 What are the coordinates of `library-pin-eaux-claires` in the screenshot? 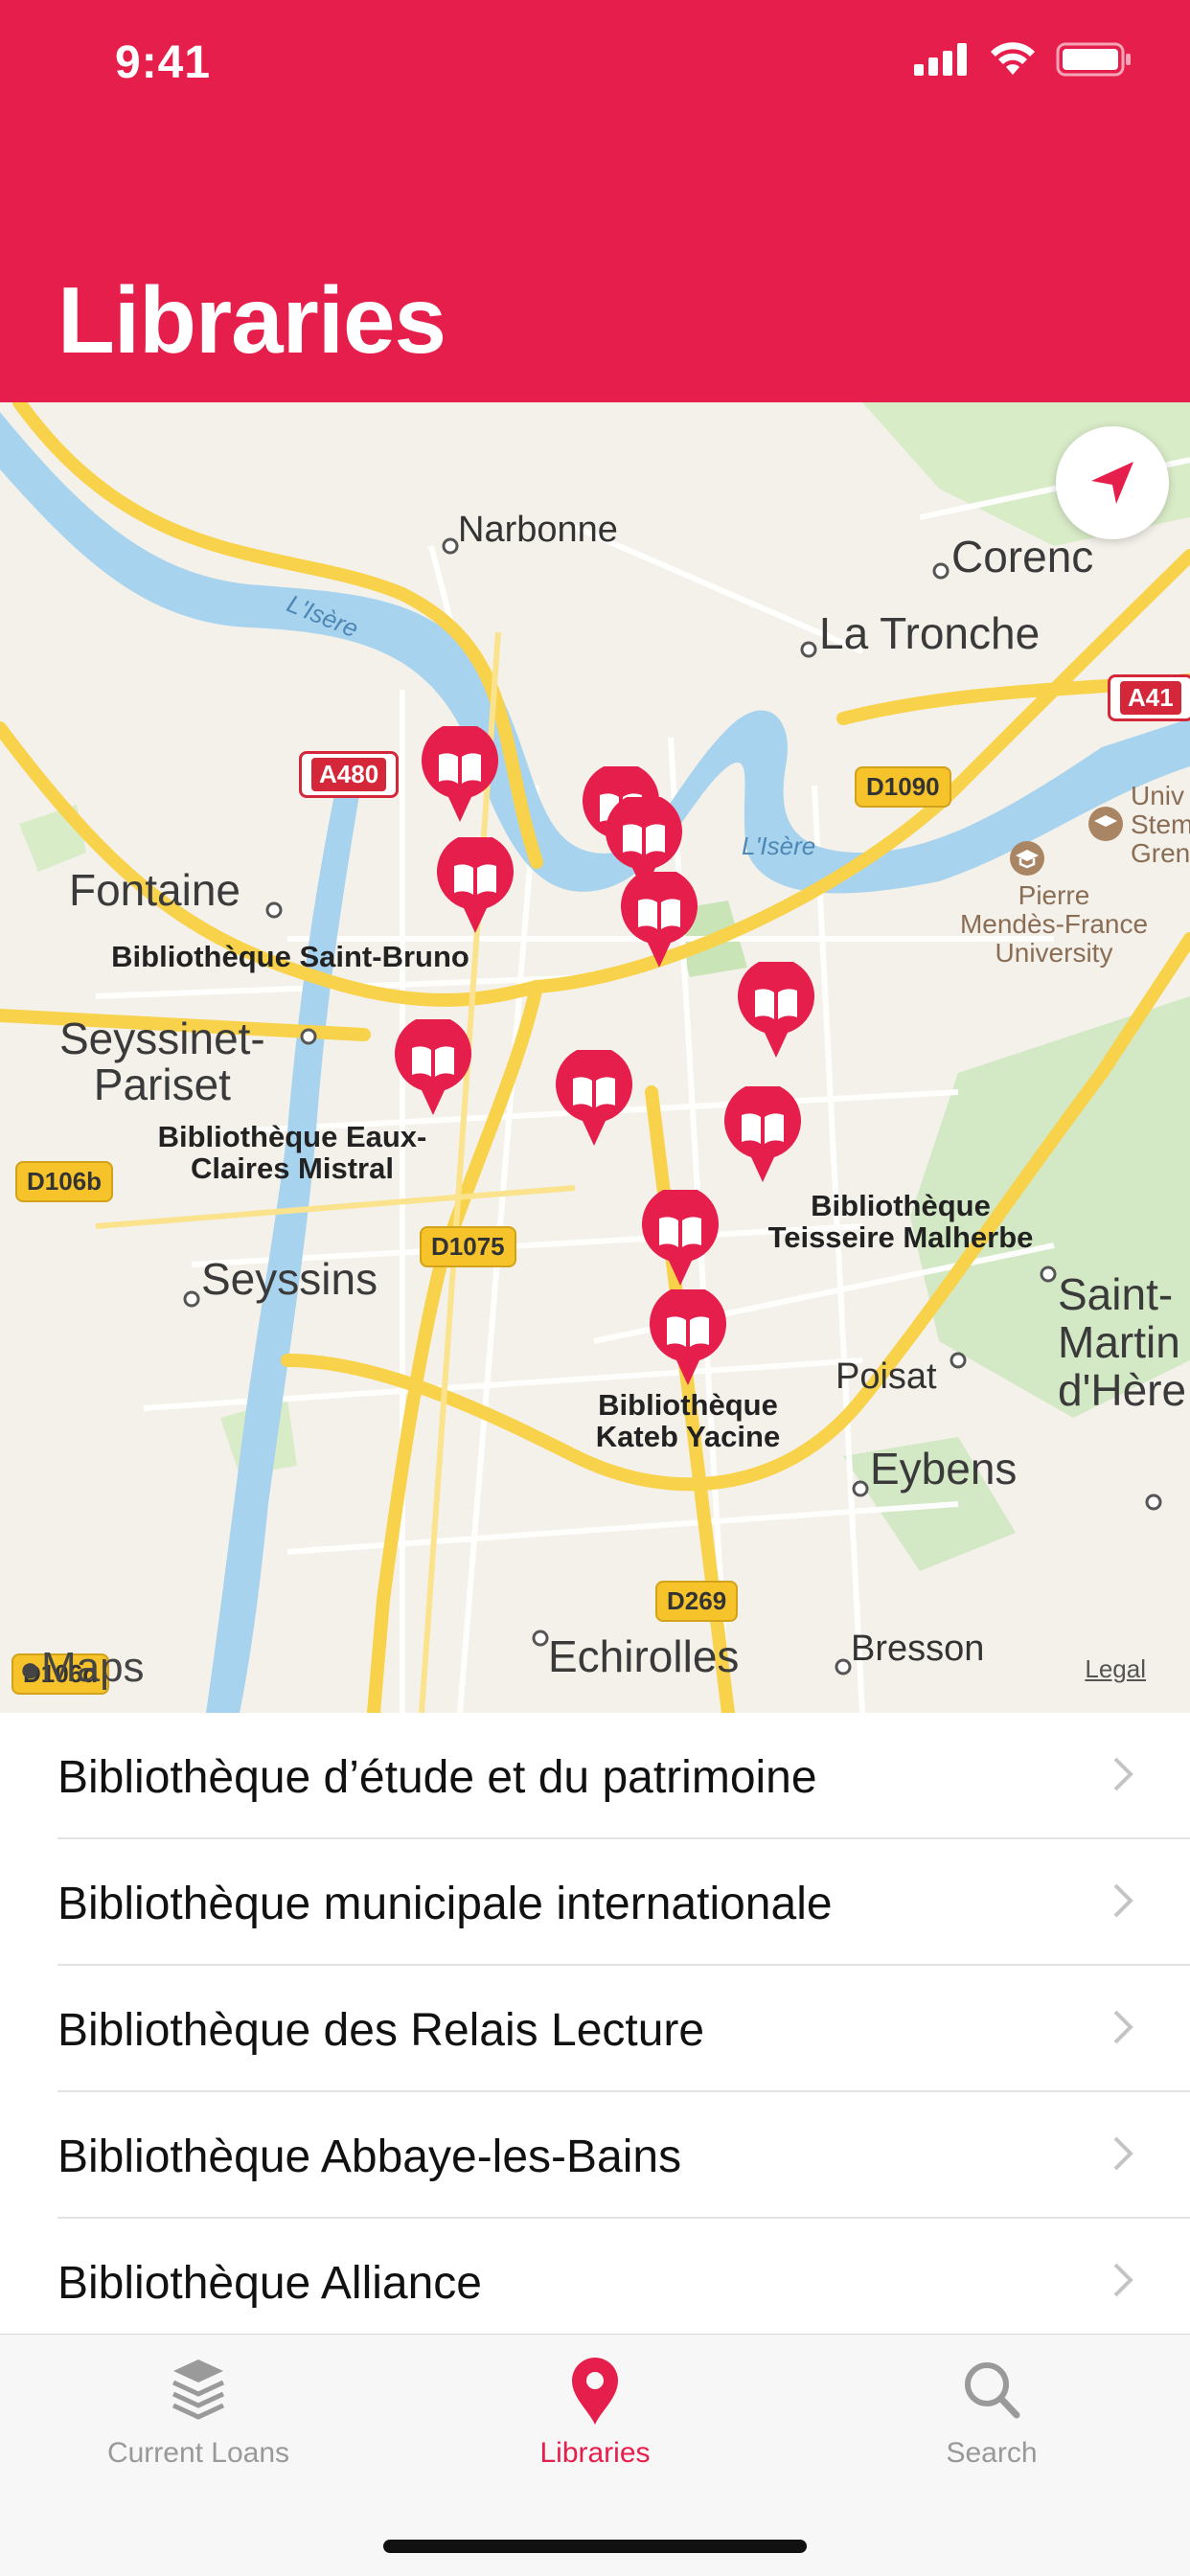 It's located at (433, 1065).